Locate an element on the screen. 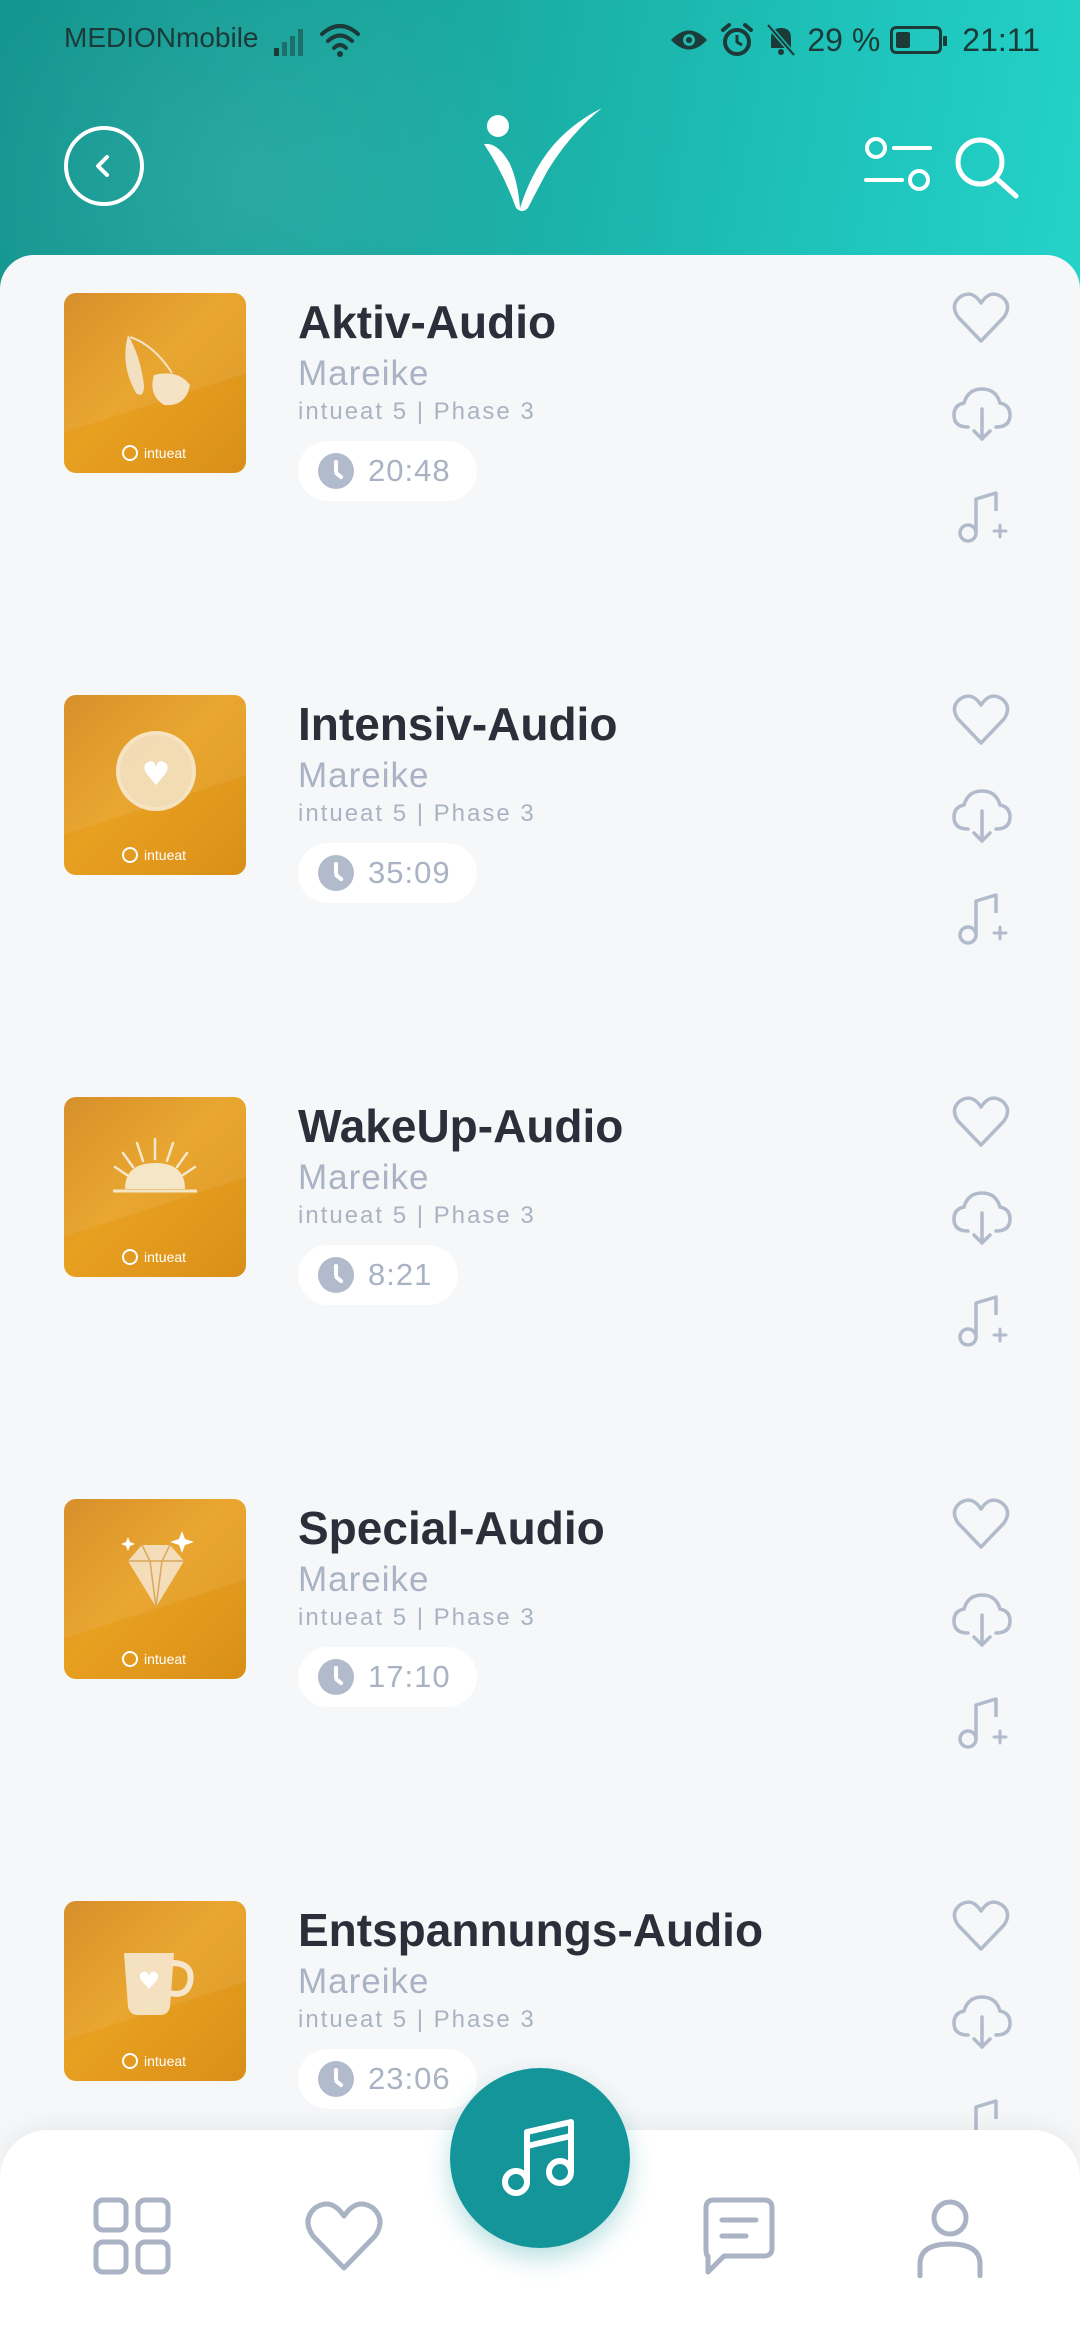 Image resolution: width=1080 pixels, height=2340 pixels. duration-badge: 23:06 is located at coordinates (387, 2079).